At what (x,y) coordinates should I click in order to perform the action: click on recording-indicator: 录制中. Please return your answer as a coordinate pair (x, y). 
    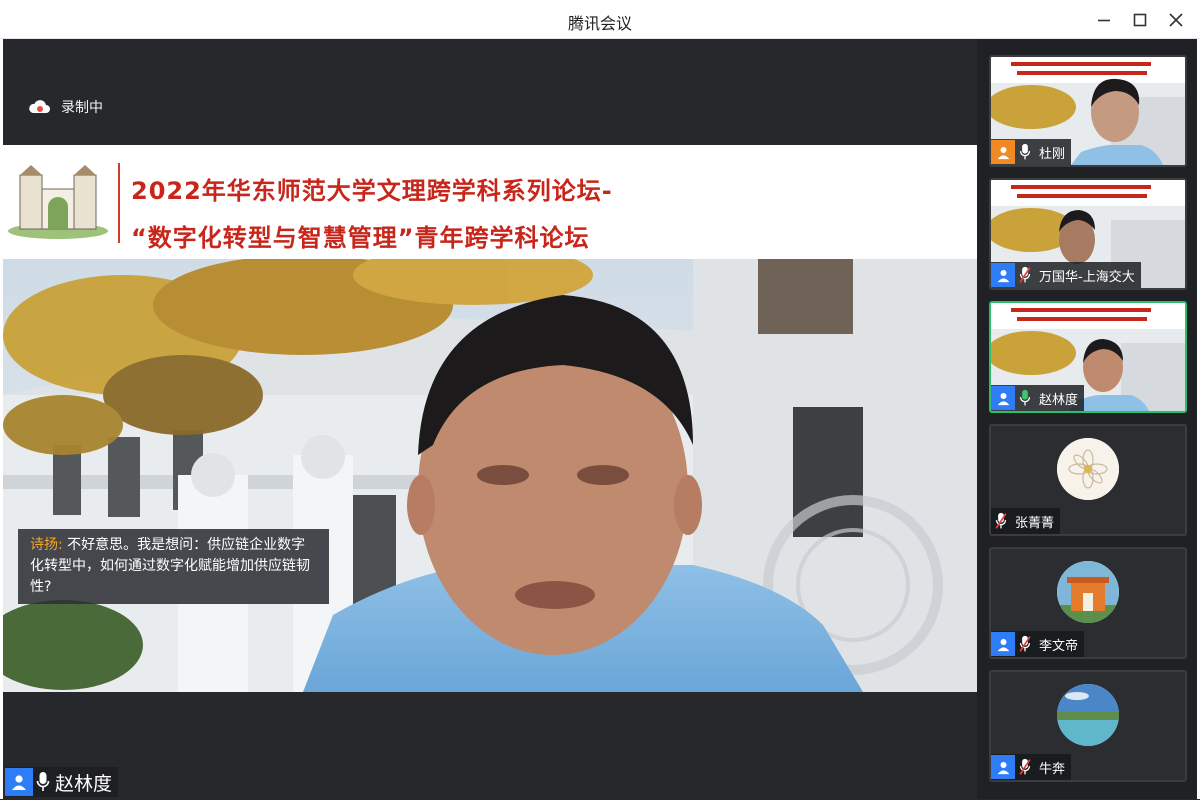
    Looking at the image, I should click on (65, 107).